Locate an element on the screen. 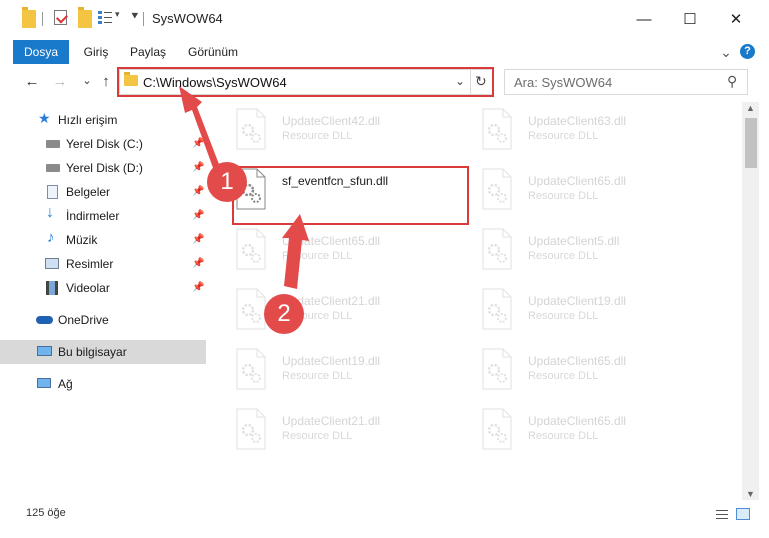 The height and width of the screenshot is (538, 769). step-2-badge: 2 is located at coordinates (284, 314).